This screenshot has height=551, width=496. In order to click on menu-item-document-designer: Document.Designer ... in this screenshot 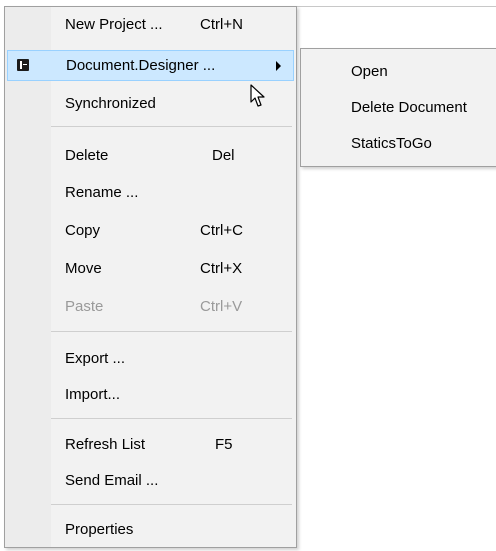, I will do `click(150, 65)`.